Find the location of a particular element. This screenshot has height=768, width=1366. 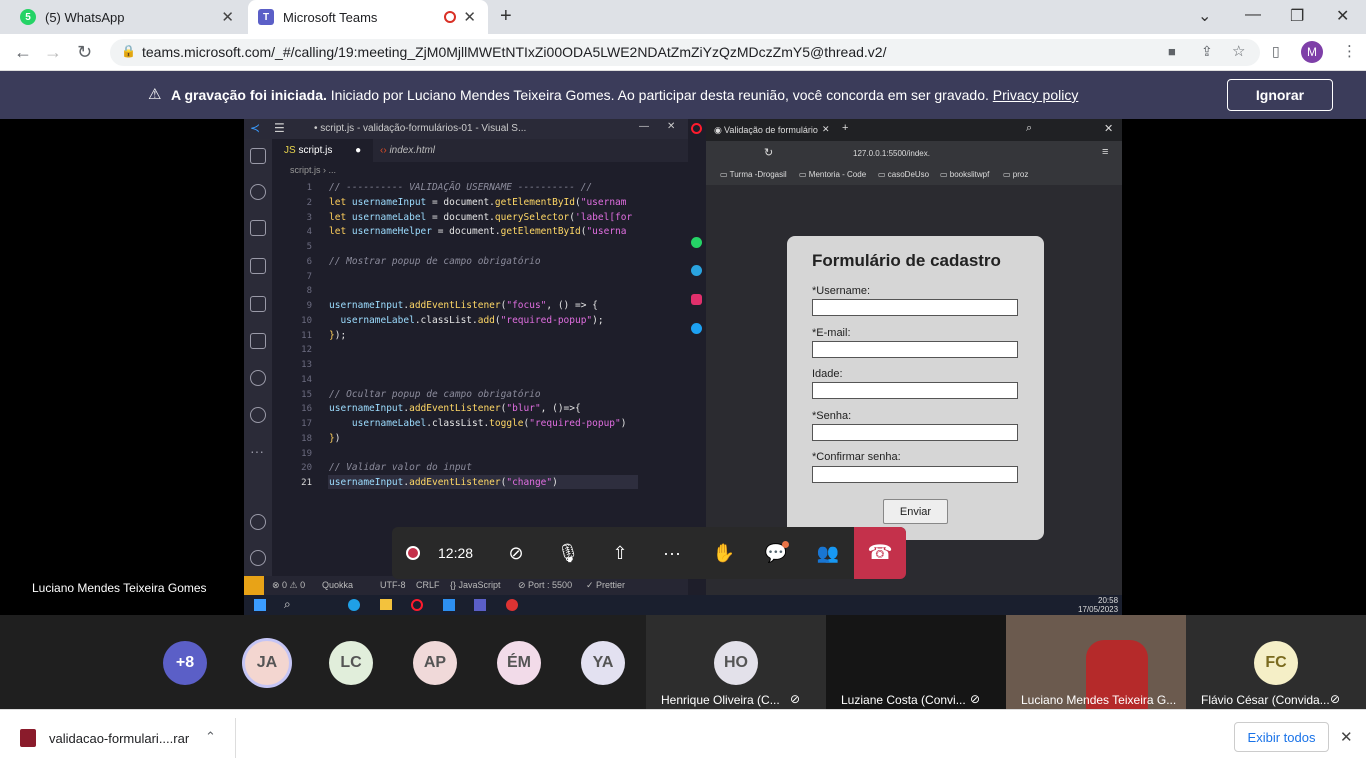

source-control-icon is located at coordinates (258, 228).